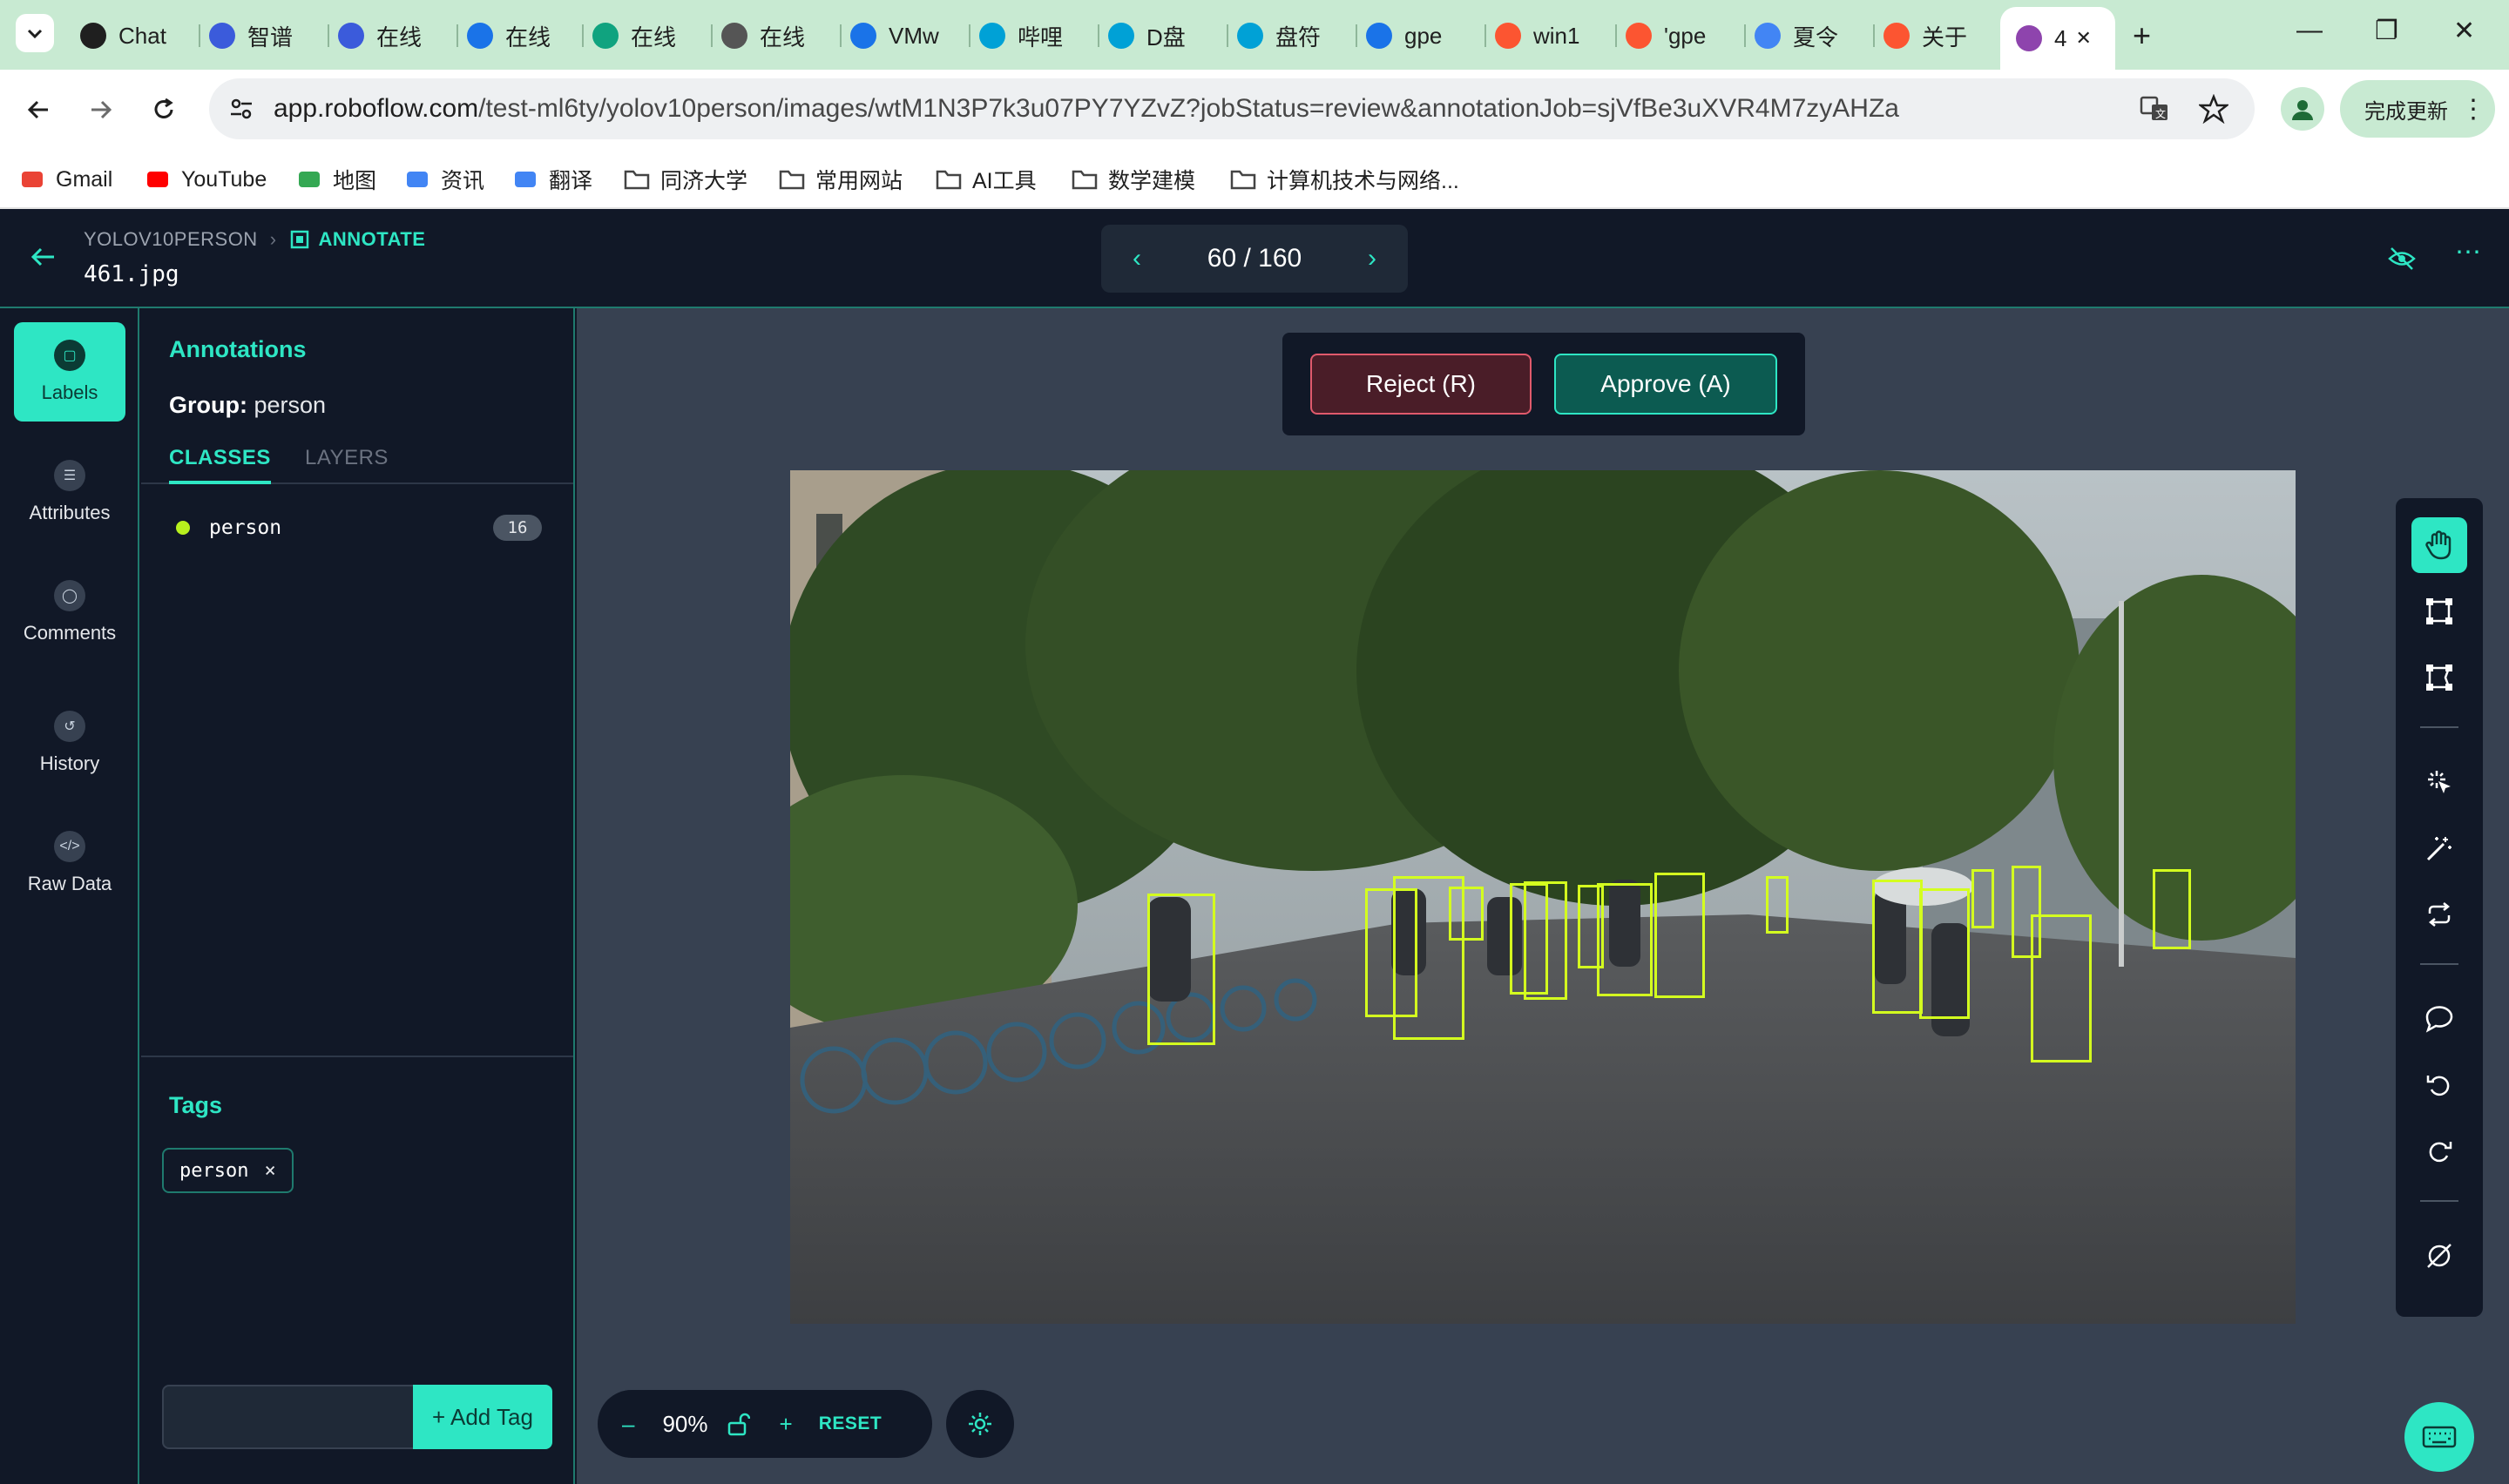 Image resolution: width=2509 pixels, height=1484 pixels. Describe the element at coordinates (1935, 35) in the screenshot. I see `browser-tab: 关于` at that location.